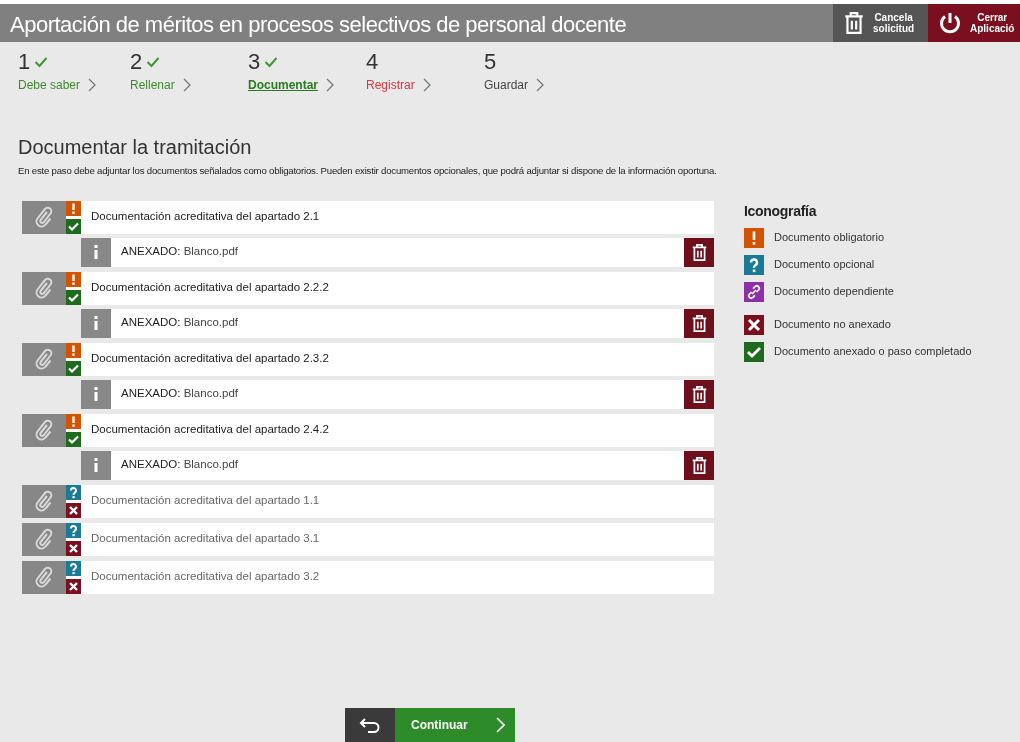 This screenshot has height=742, width=1020. What do you see at coordinates (318, 25) in the screenshot?
I see `page-title: Aportación de méritos en procesos selectivos de personal docente` at bounding box center [318, 25].